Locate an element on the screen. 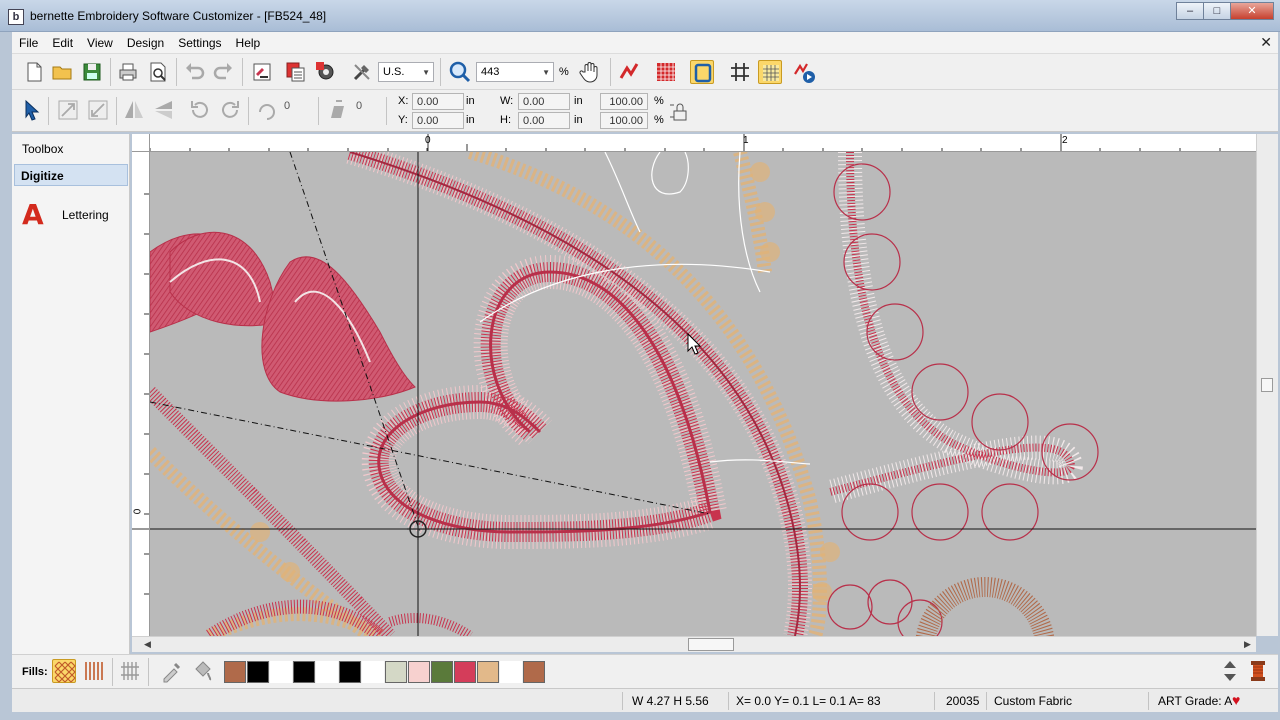 The image size is (1280, 720). vertical-fill-icon is located at coordinates (94, 671).